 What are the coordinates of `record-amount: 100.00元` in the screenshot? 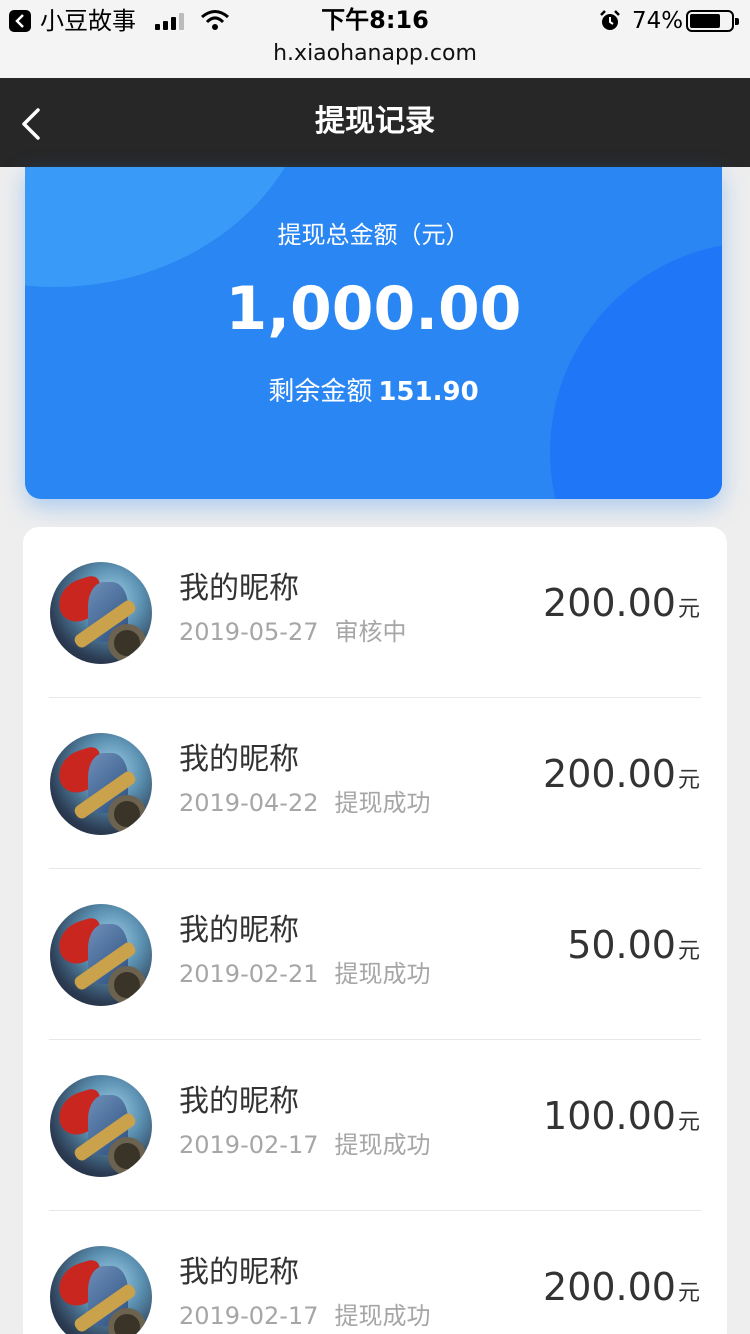 It's located at (621, 1116).